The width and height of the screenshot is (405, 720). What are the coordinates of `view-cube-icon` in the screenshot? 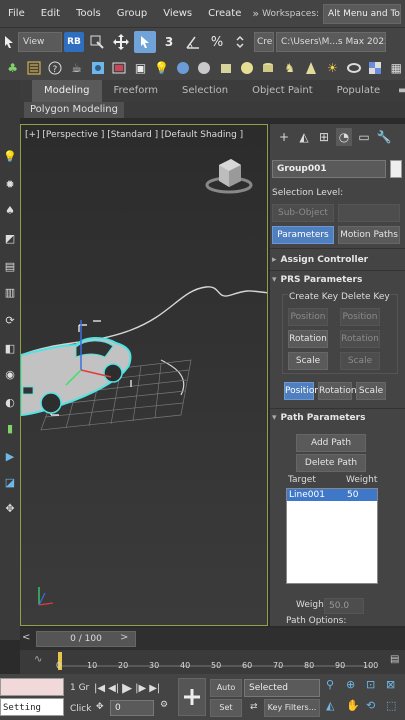 It's located at (229, 176).